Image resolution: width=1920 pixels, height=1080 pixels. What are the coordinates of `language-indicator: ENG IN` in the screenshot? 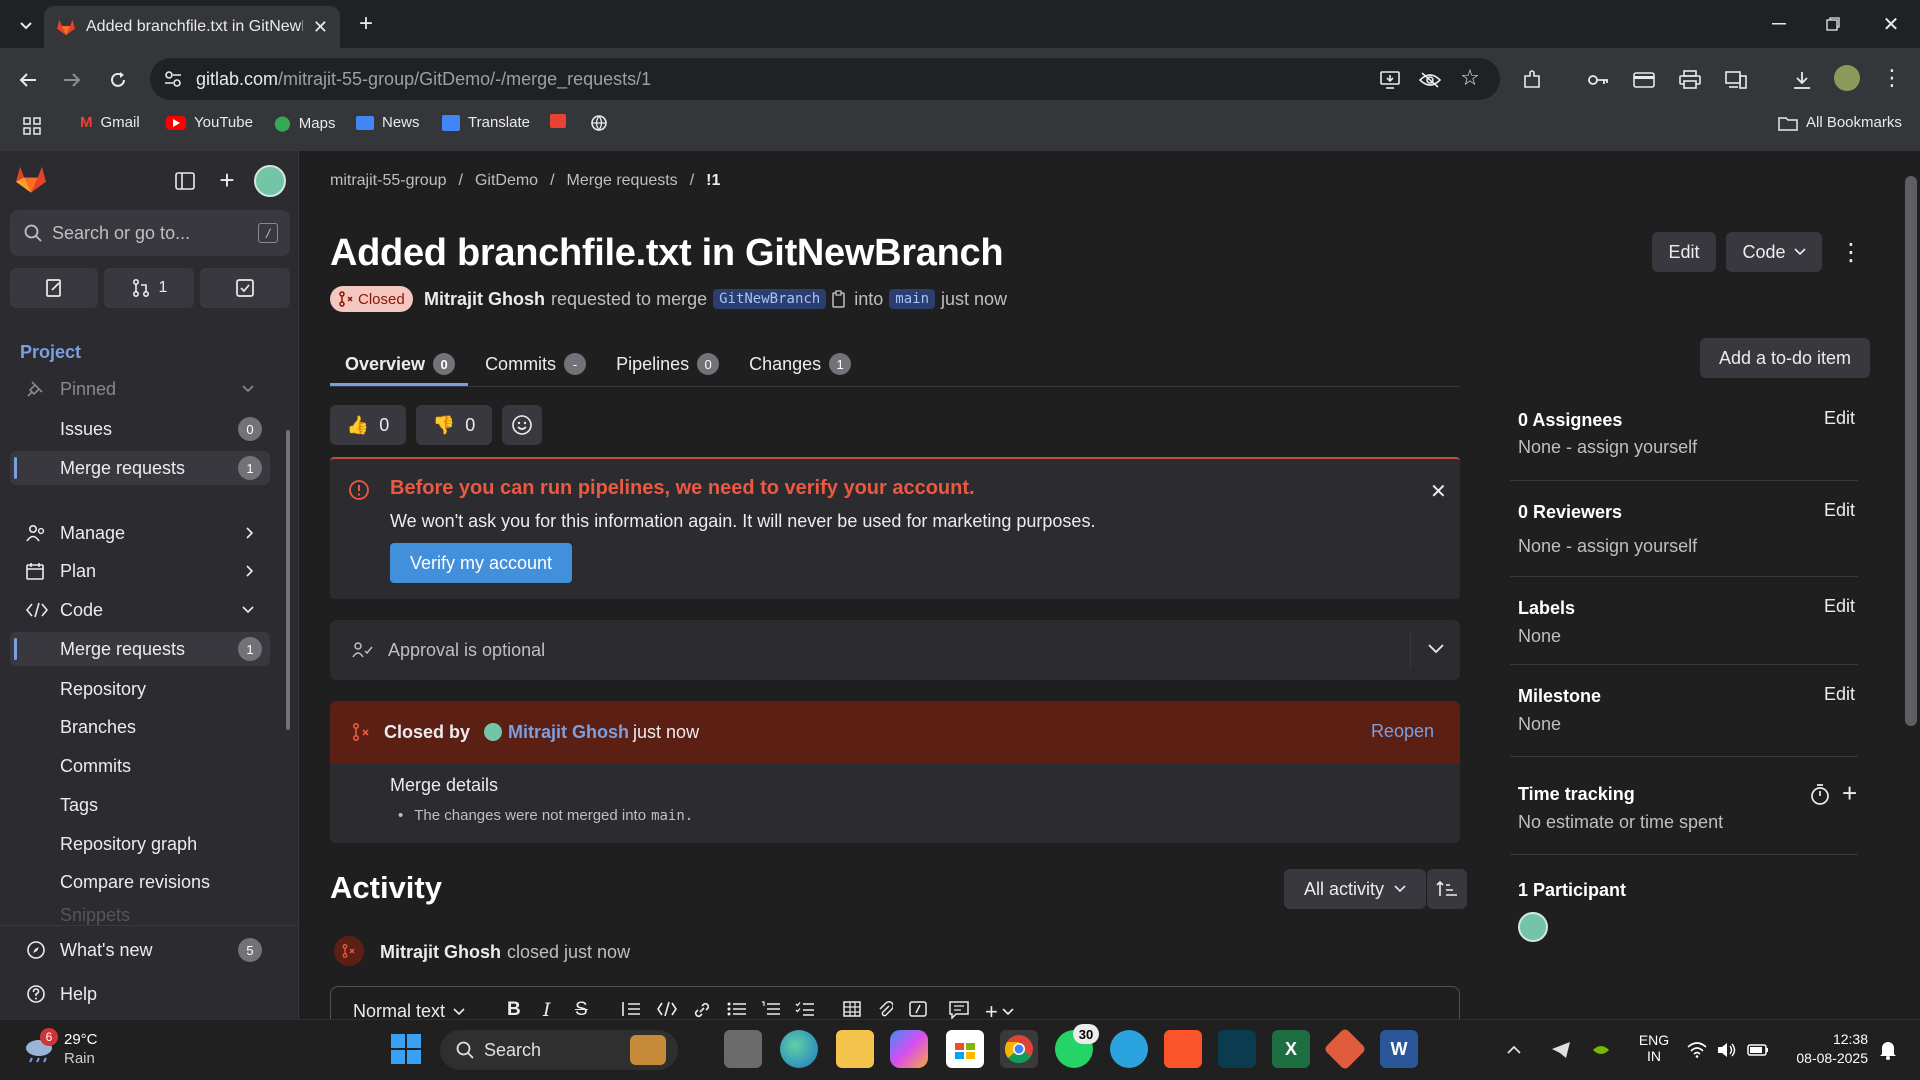 It's located at (1654, 1048).